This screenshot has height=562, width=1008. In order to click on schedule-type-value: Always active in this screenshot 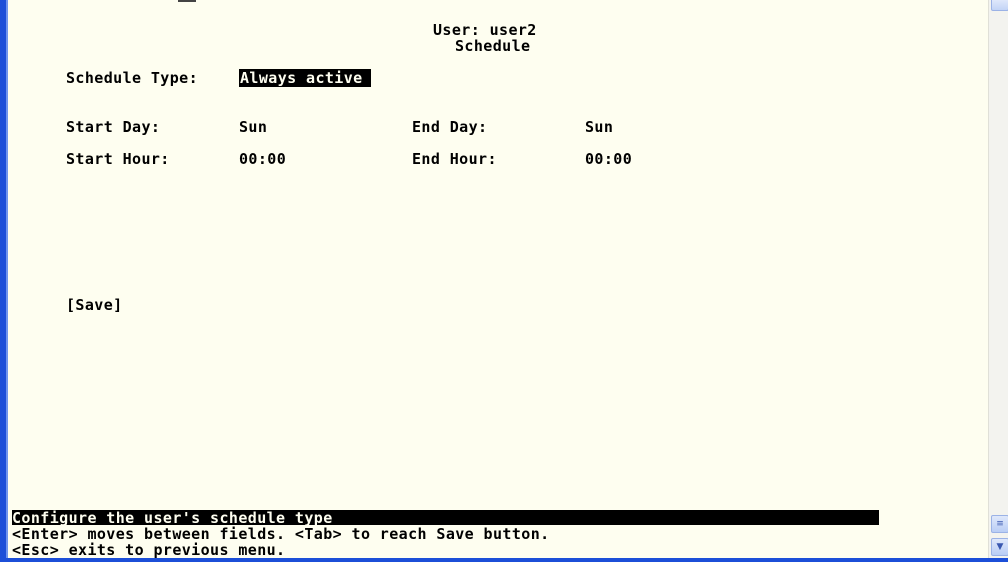, I will do `click(305, 78)`.